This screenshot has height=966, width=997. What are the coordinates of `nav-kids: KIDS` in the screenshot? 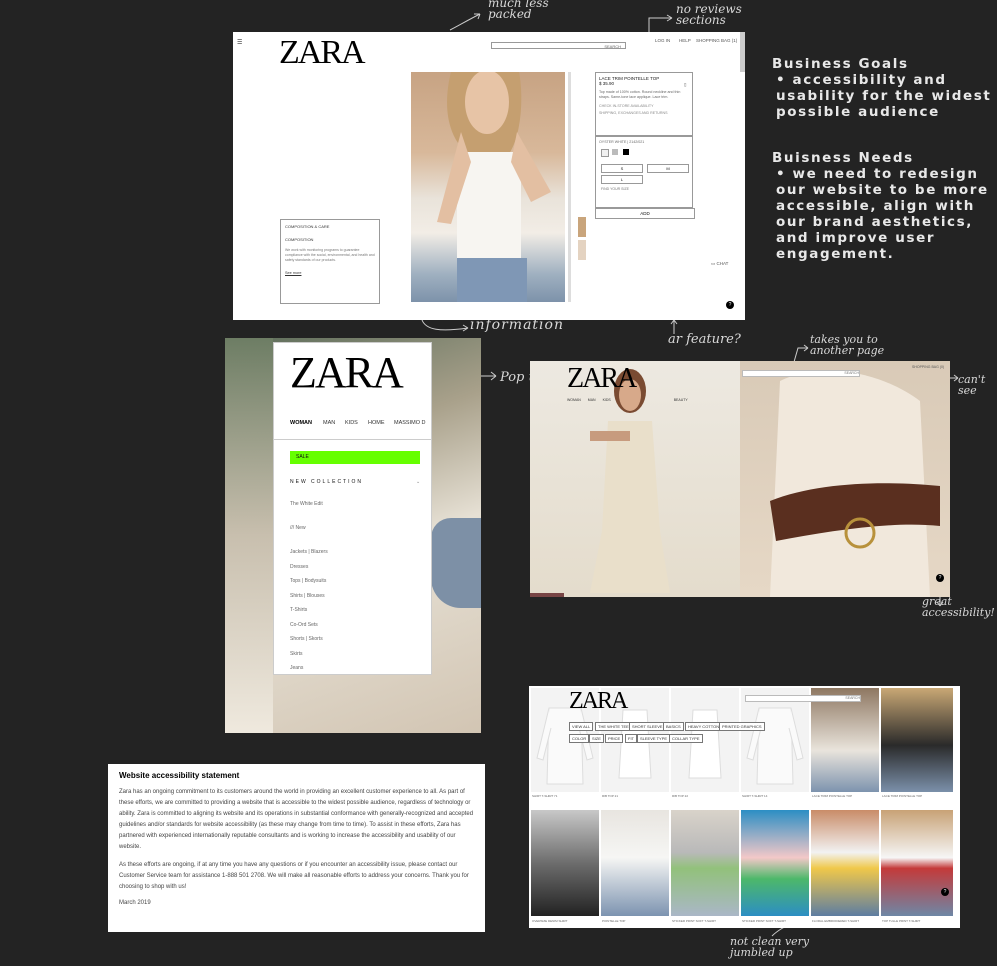 It's located at (607, 400).